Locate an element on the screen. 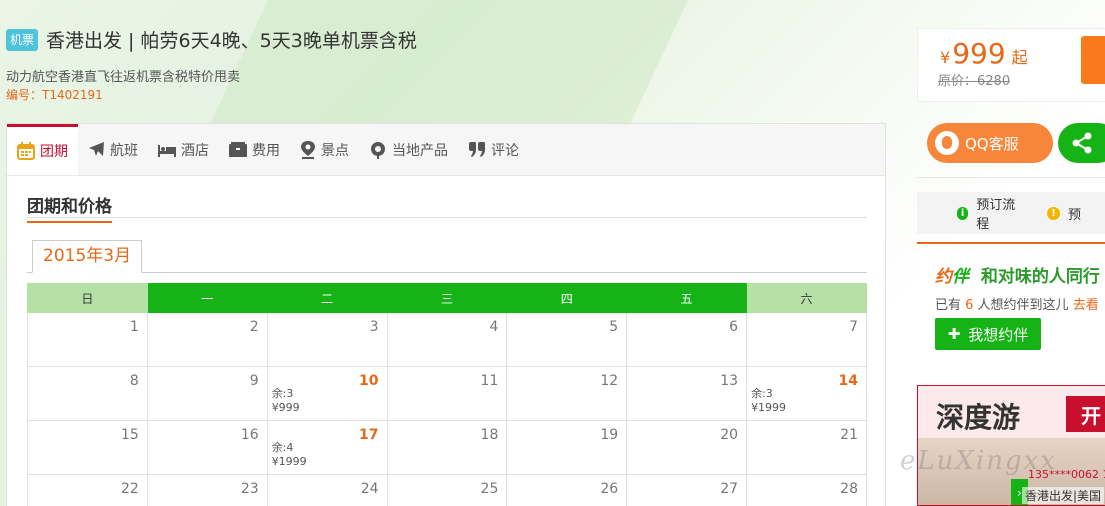 This screenshot has height=506, width=1105. weekday-header: 六 is located at coordinates (806, 298).